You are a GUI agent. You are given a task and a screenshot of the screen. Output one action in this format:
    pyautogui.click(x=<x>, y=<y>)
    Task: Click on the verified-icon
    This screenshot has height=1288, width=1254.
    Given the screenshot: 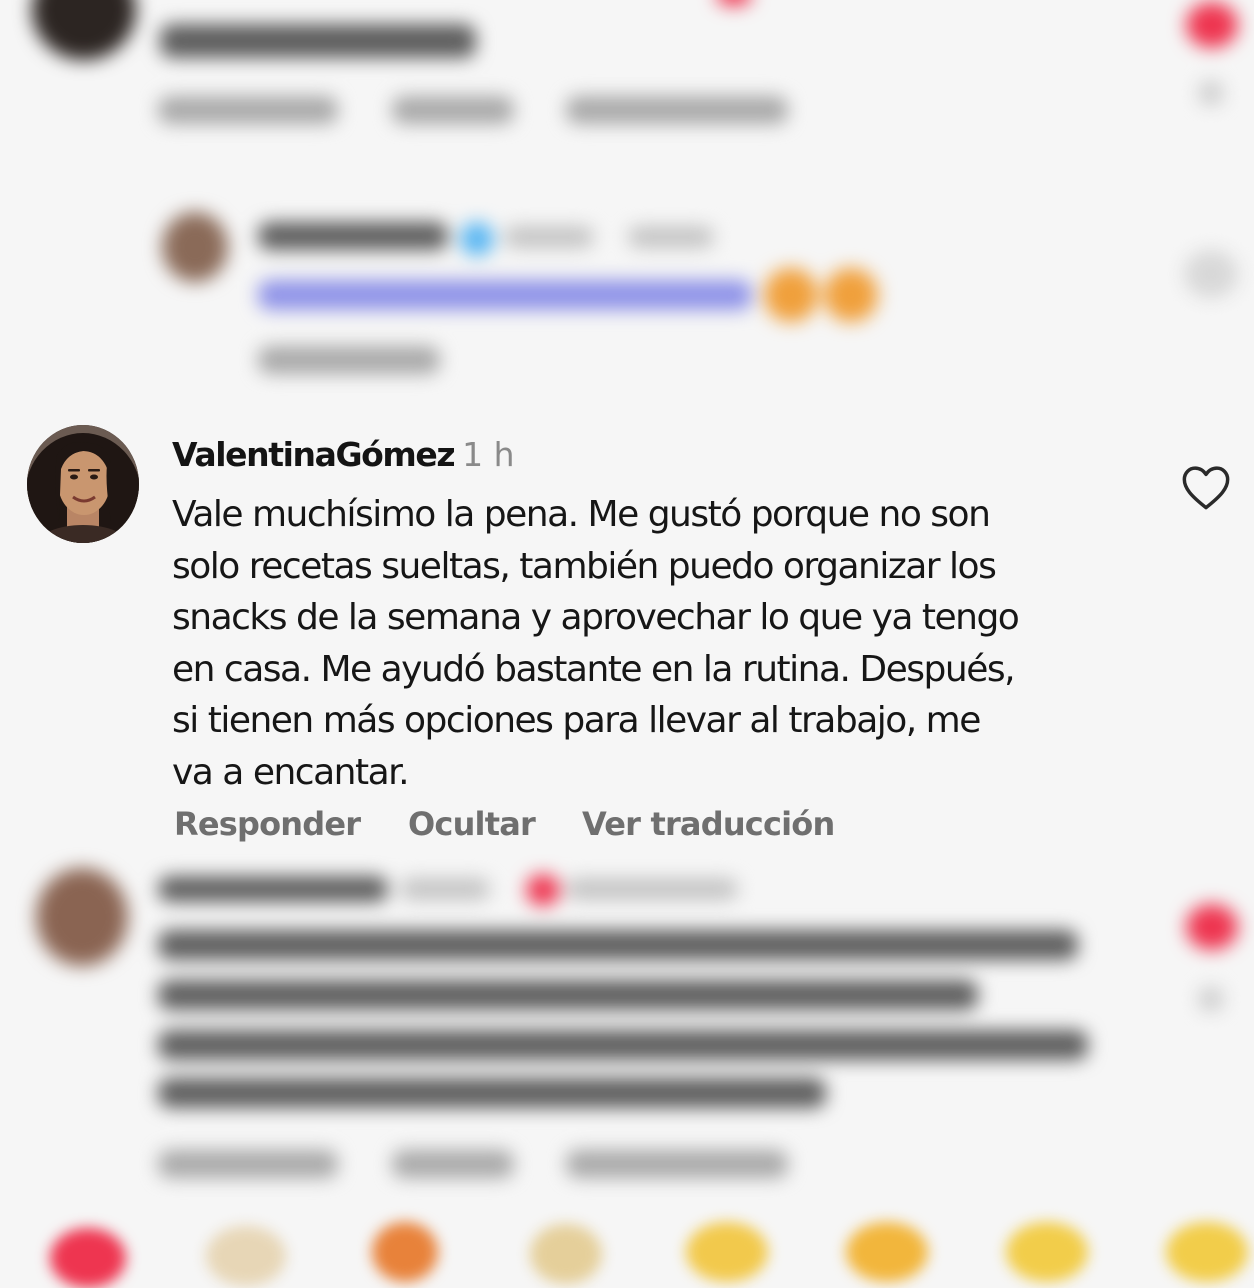 What is the action you would take?
    pyautogui.click(x=477, y=239)
    